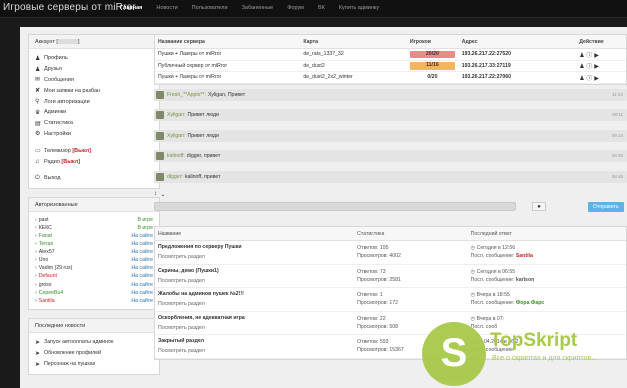  What do you see at coordinates (175, 177) in the screenshot?
I see `chat-nick: digger:` at bounding box center [175, 177].